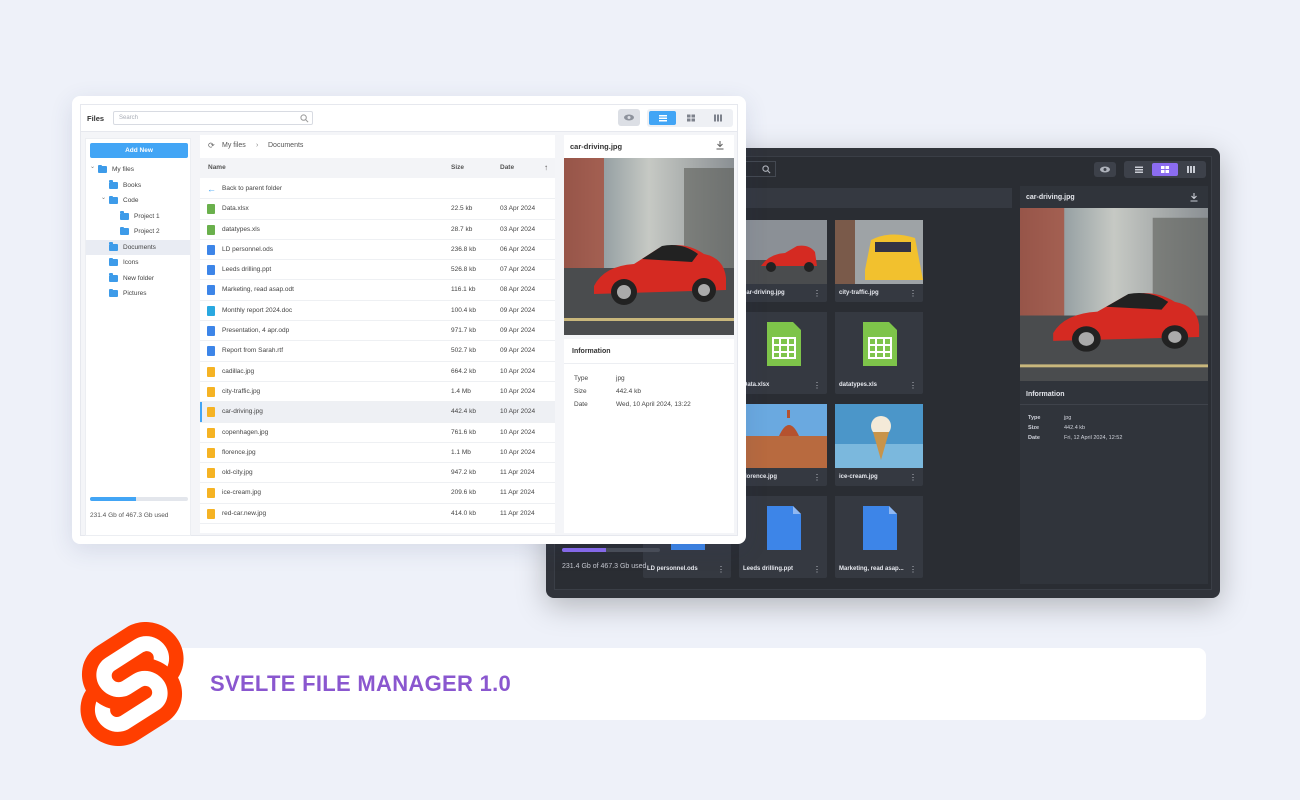 Image resolution: width=1300 pixels, height=800 pixels. Describe the element at coordinates (138, 217) in the screenshot. I see `tree-item: Project 1` at that location.